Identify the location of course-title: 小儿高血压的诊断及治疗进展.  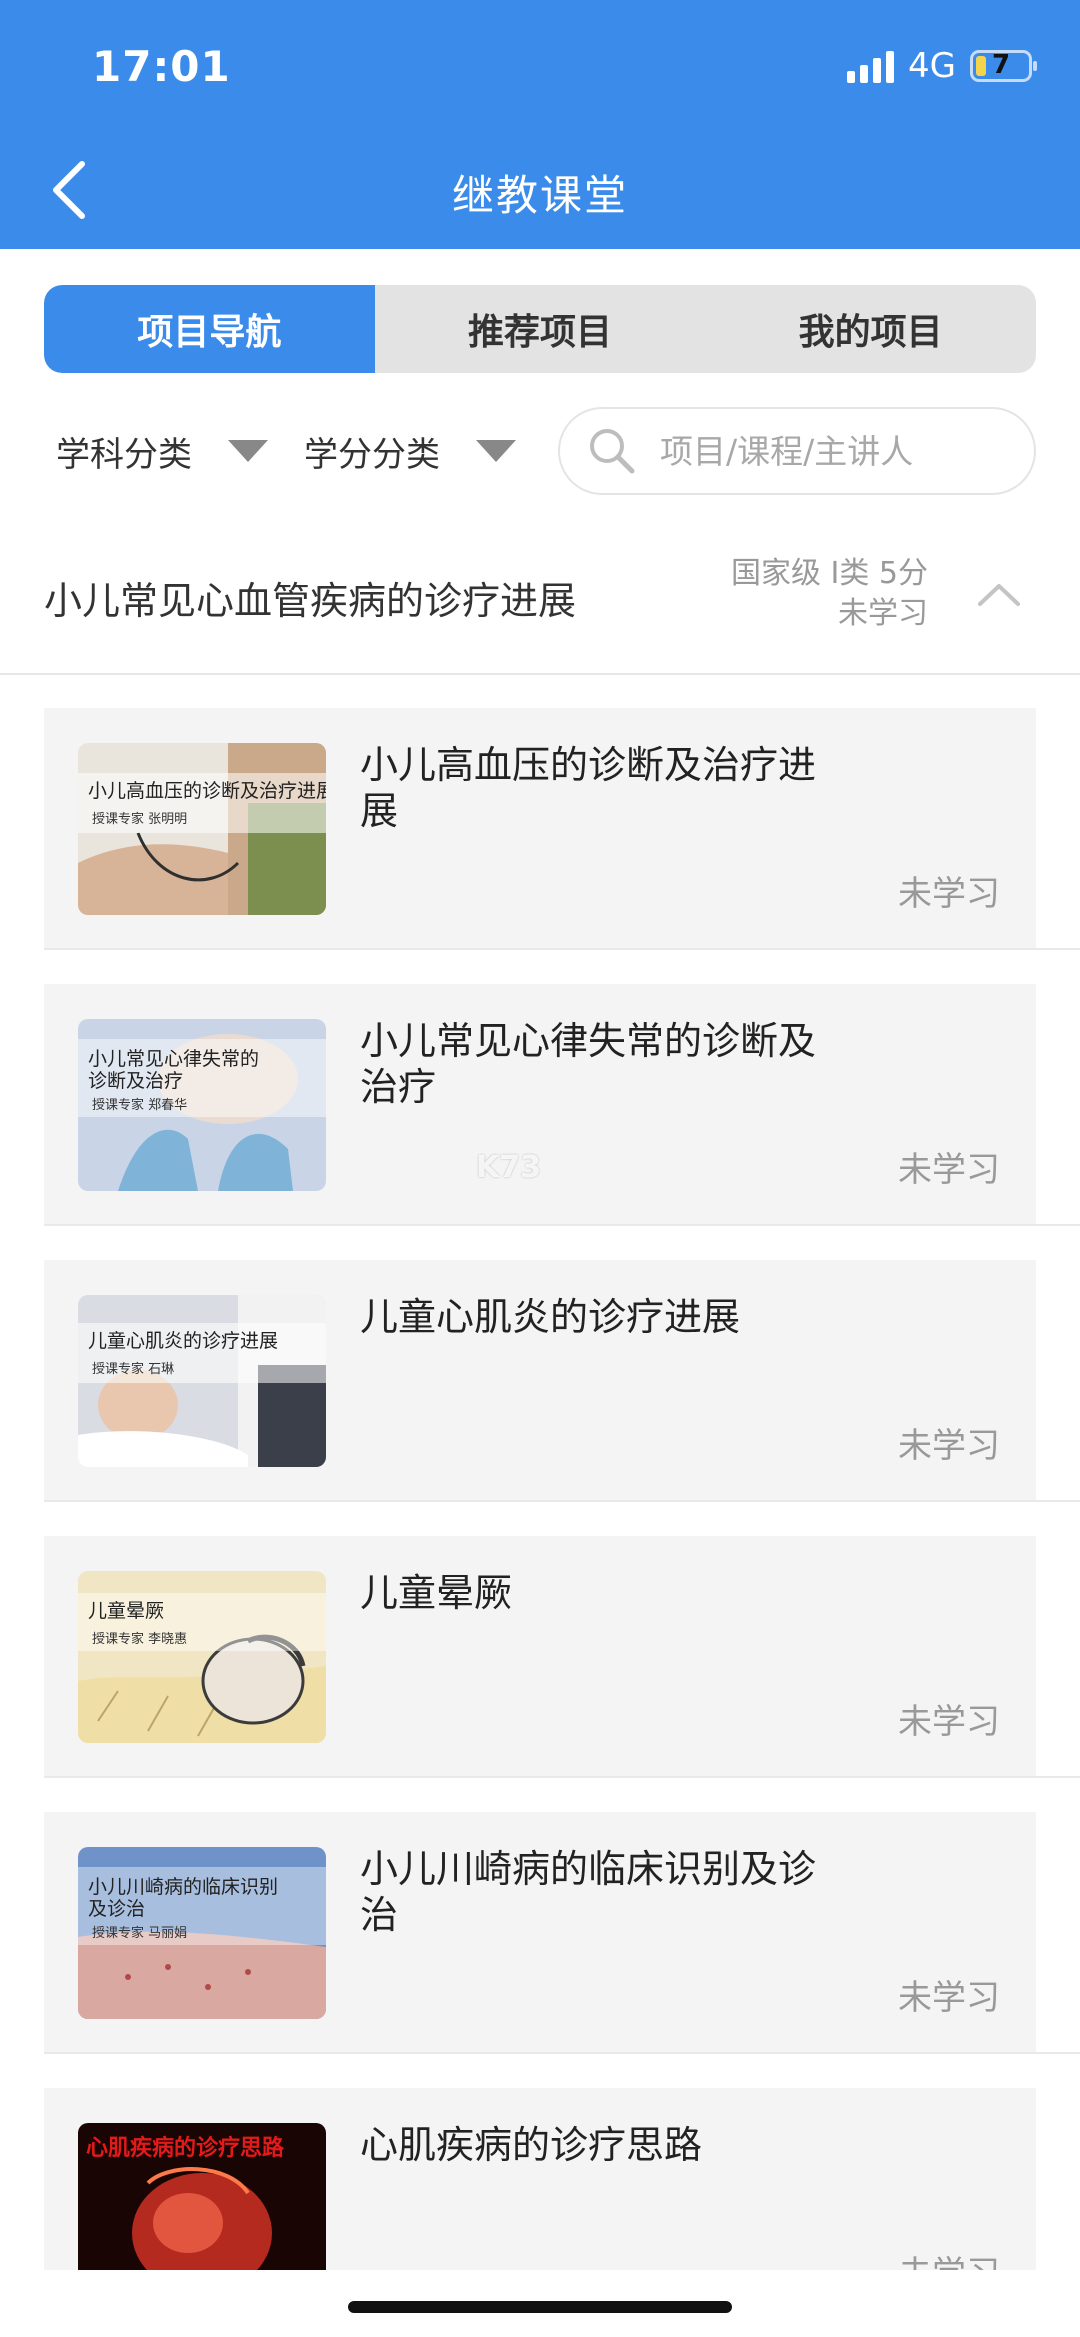
(588, 788).